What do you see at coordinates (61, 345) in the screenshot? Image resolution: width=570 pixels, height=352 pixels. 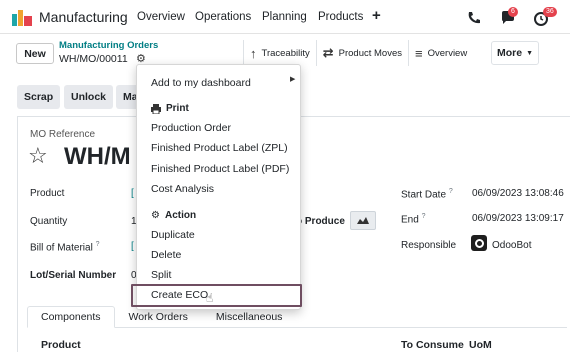 I see `column-product: Product` at bounding box center [61, 345].